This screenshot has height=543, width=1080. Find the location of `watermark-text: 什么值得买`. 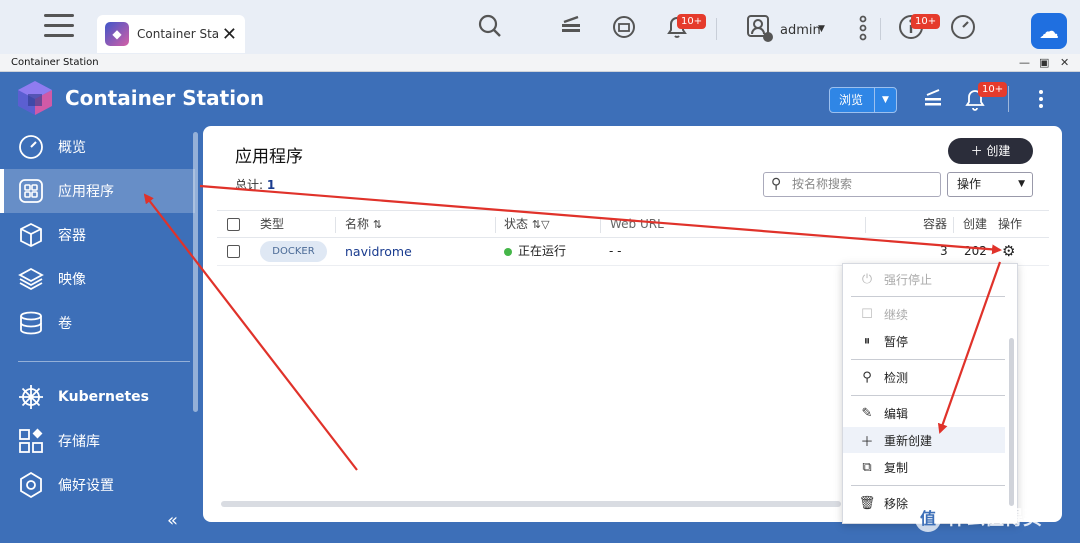

watermark-text: 什么值得买 is located at coordinates (995, 518).